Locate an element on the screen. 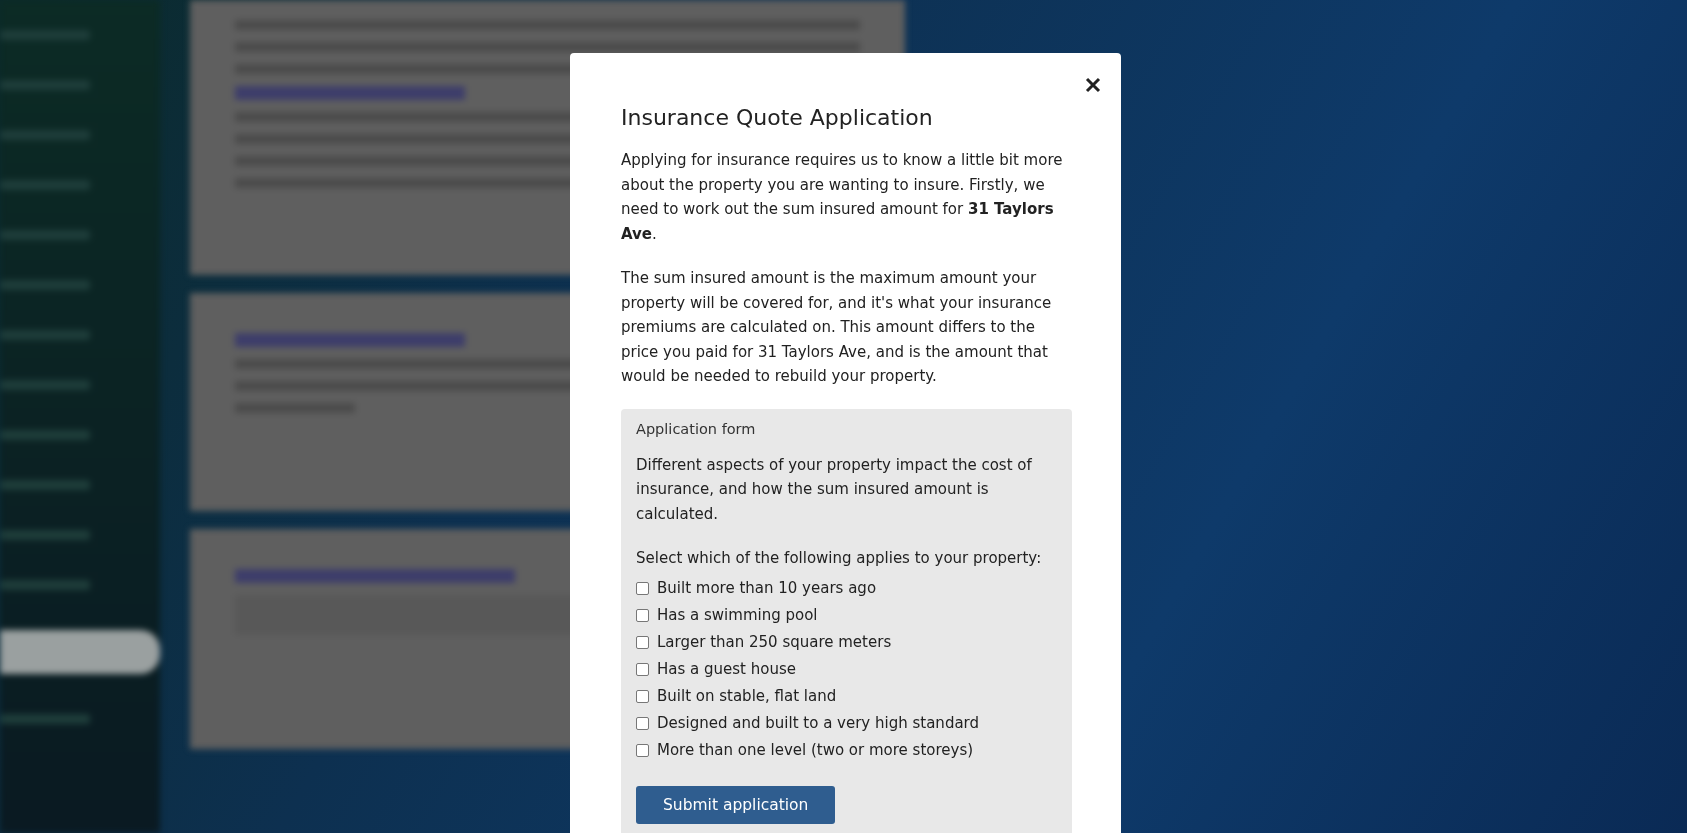 The width and height of the screenshot is (1687, 833). option-label: Has a guest house is located at coordinates (726, 669).